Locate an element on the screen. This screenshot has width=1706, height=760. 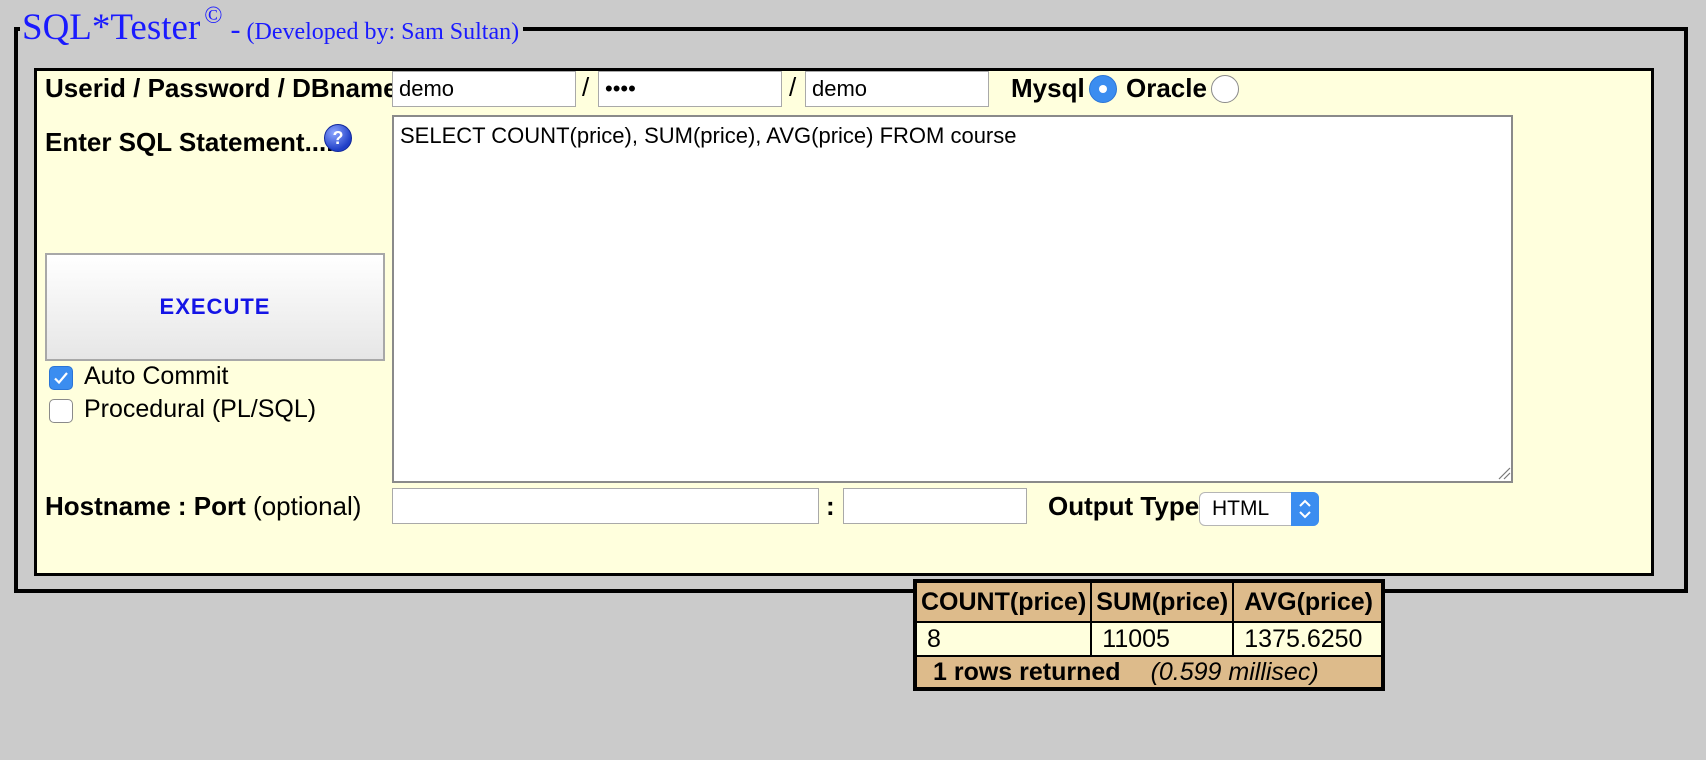
procedural-label: Procedural (PL/SQL) is located at coordinates (200, 409).